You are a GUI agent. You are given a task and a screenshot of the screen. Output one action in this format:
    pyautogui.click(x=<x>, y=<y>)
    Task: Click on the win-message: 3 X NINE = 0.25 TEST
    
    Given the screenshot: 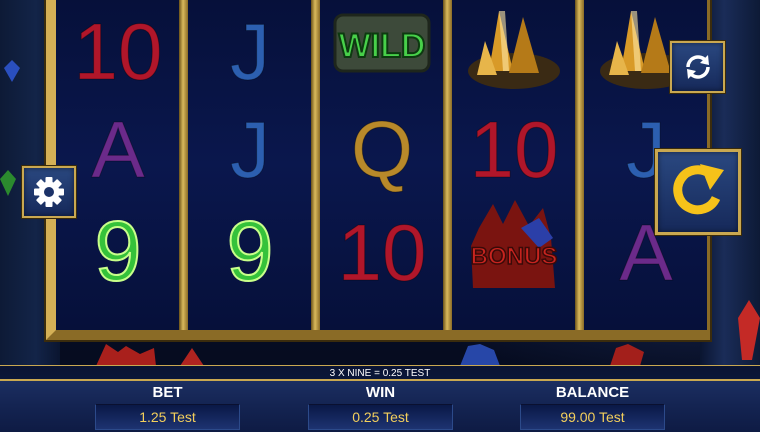 What is the action you would take?
    pyautogui.click(x=380, y=373)
    